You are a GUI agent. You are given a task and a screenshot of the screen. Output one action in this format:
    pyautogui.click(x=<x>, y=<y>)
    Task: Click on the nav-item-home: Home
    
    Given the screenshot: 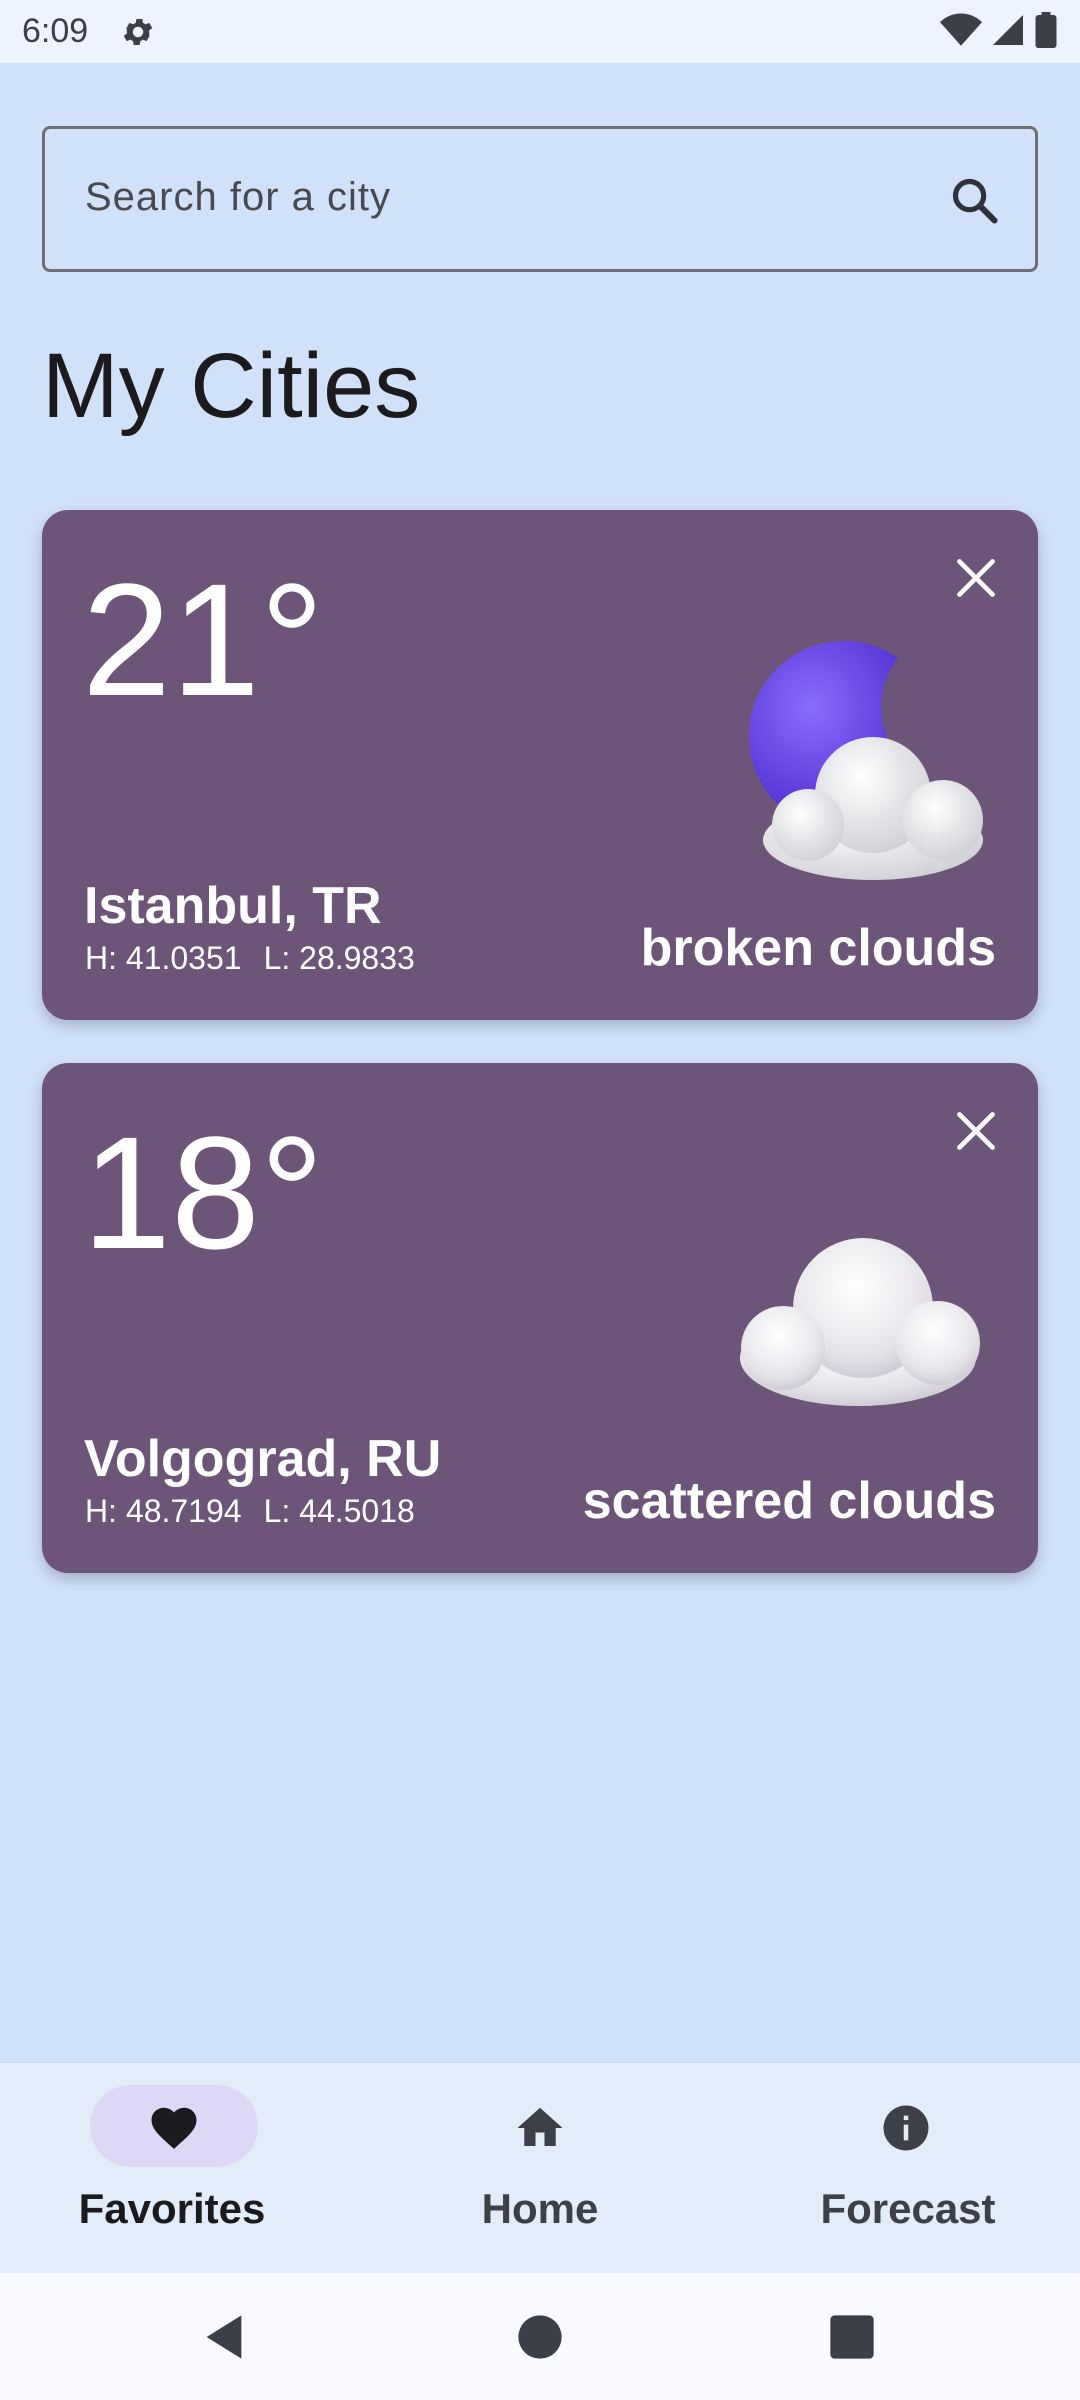 What is the action you would take?
    pyautogui.click(x=540, y=2168)
    